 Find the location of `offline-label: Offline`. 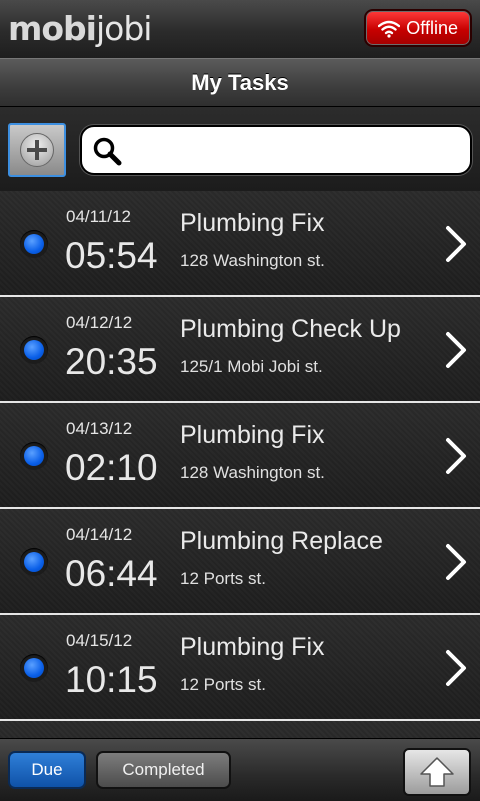

offline-label: Offline is located at coordinates (432, 27).